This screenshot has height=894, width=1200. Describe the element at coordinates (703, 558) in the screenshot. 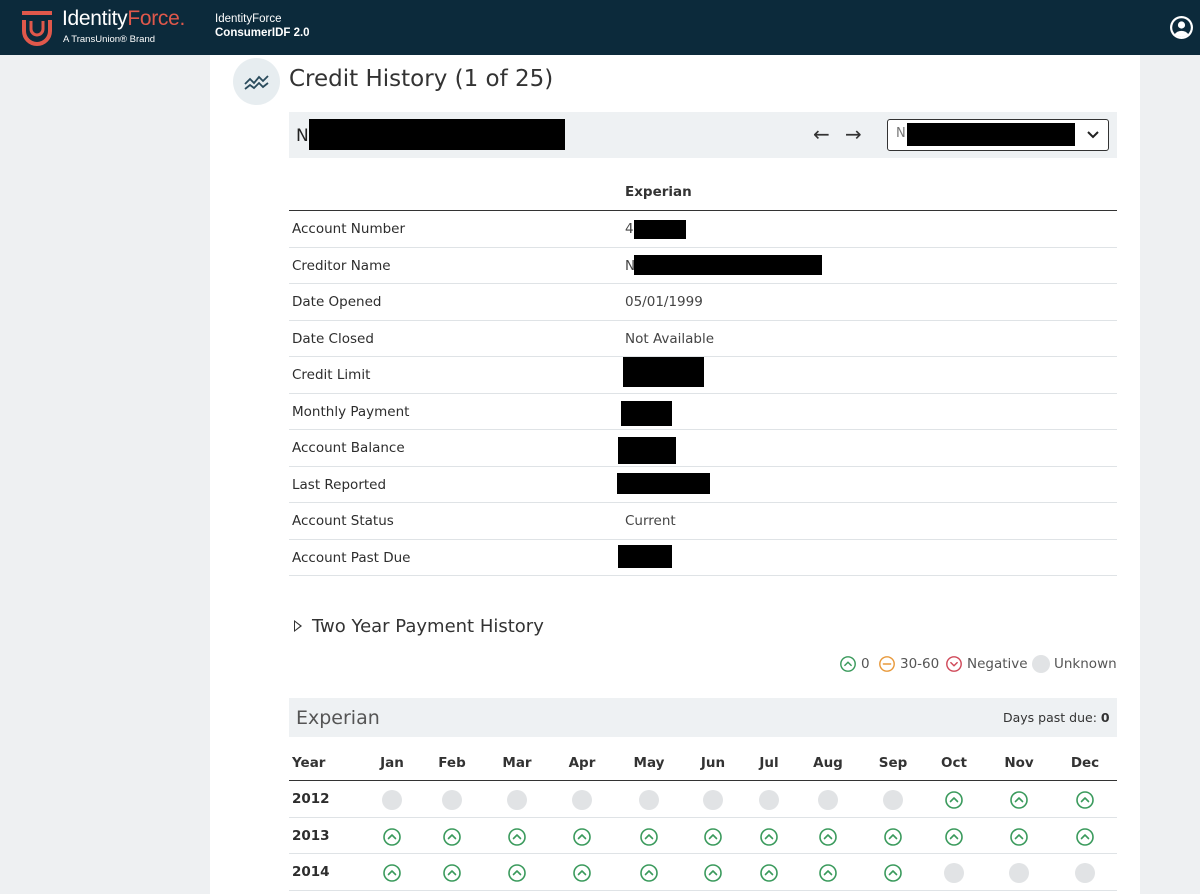

I see `detail-row: Account Past Due` at that location.